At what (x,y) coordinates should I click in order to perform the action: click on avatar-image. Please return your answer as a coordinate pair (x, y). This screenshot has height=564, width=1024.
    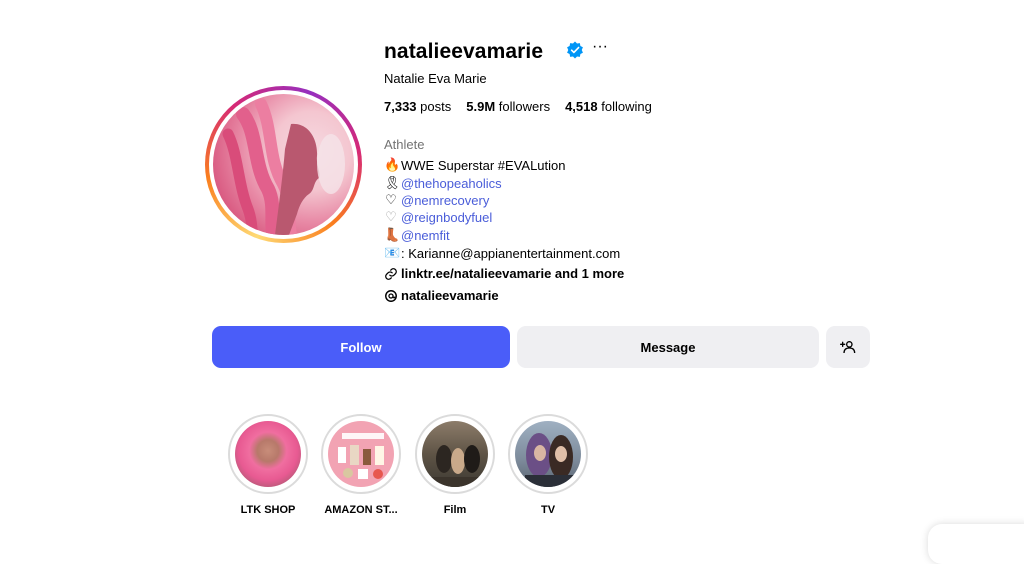
    Looking at the image, I should click on (283, 164).